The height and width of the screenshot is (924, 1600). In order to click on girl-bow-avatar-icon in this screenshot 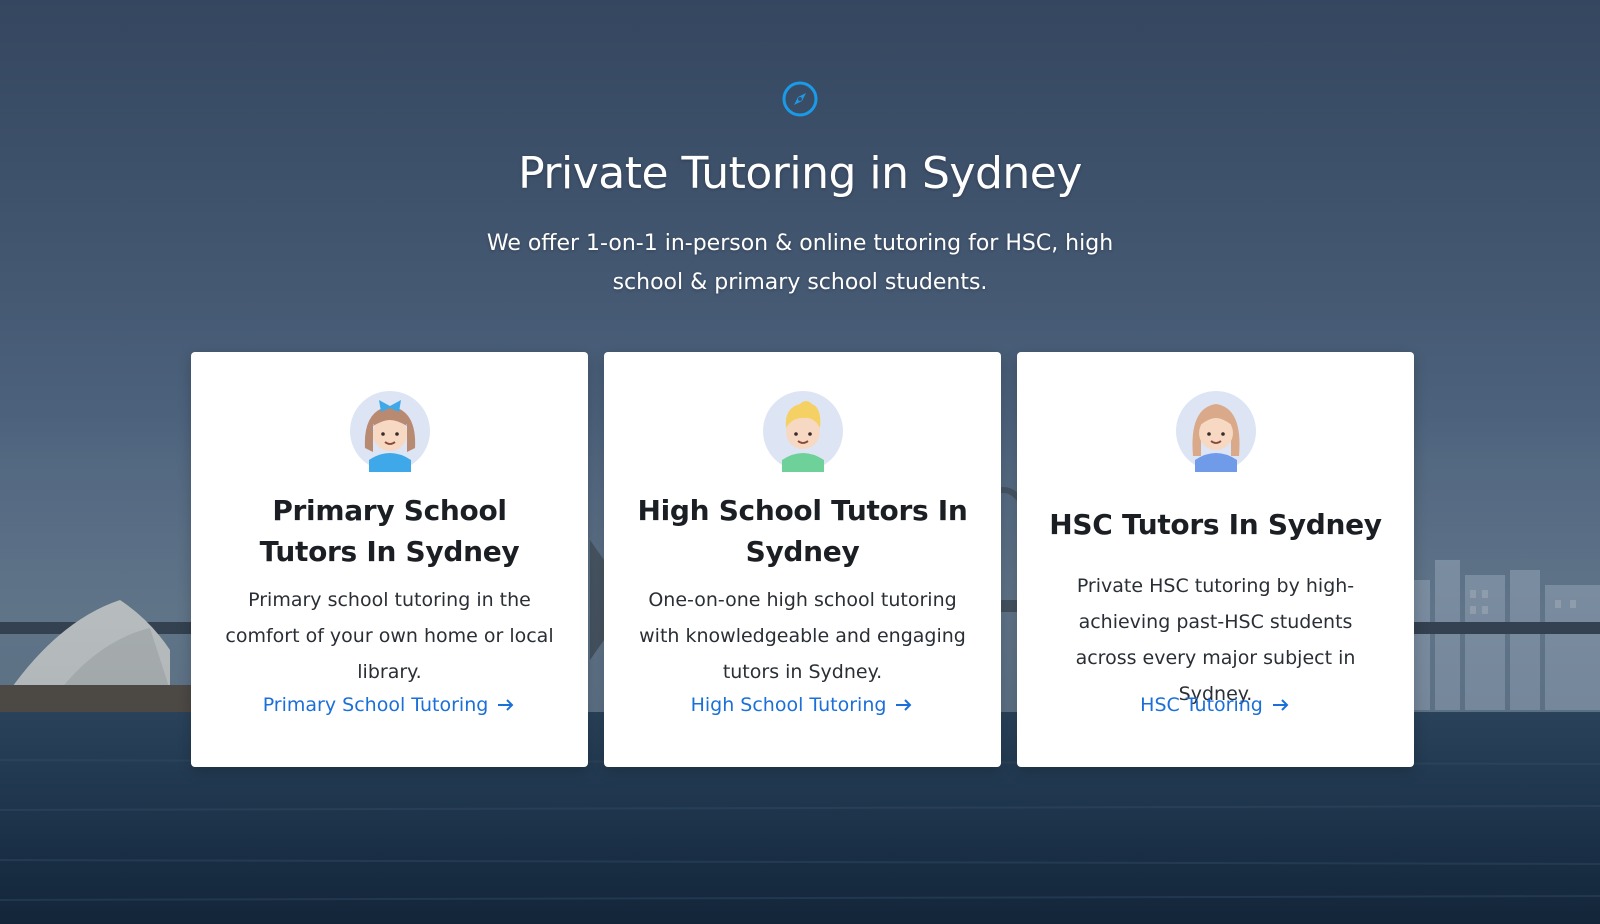, I will do `click(390, 431)`.